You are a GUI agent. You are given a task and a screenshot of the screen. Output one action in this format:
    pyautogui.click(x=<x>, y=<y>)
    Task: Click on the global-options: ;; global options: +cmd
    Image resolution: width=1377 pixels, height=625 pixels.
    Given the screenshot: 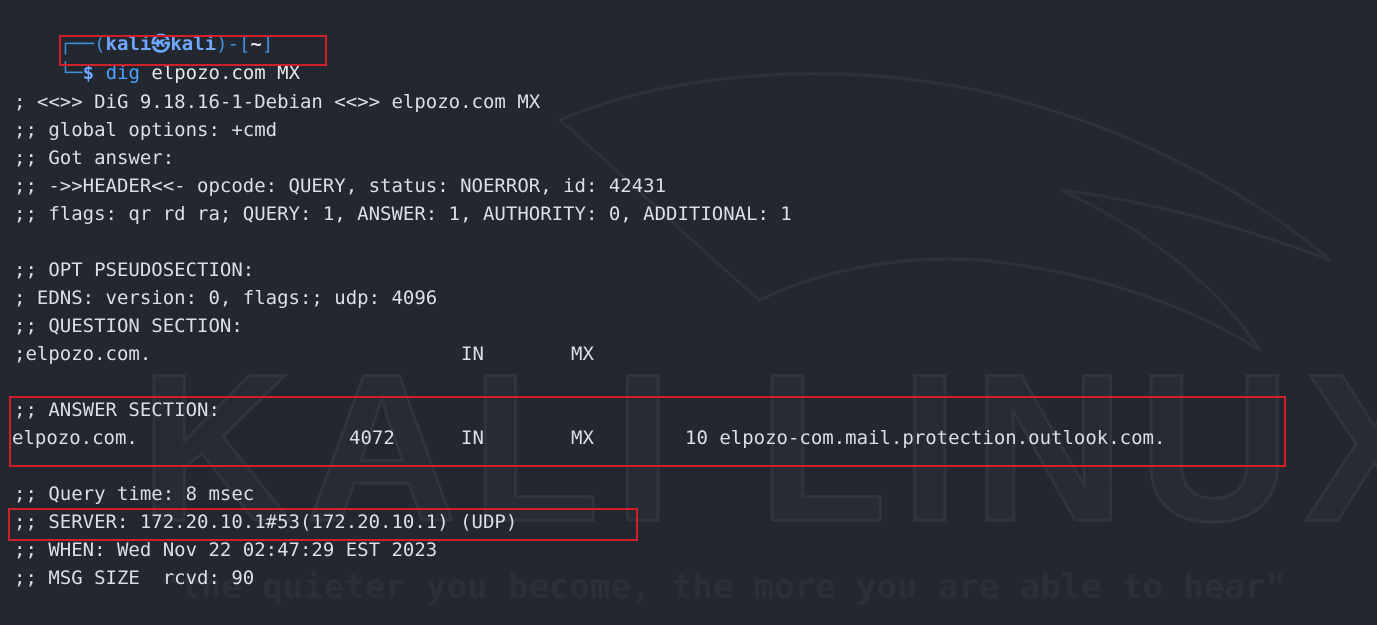 What is the action you would take?
    pyautogui.click(x=146, y=130)
    